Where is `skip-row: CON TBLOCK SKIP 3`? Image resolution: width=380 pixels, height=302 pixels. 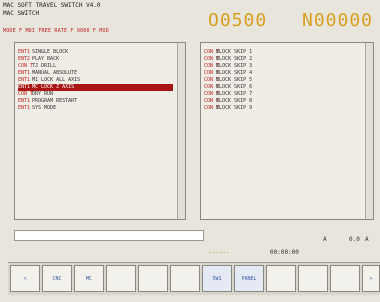
skip-row: CON TBLOCK SKIP 3 is located at coordinates (228, 66).